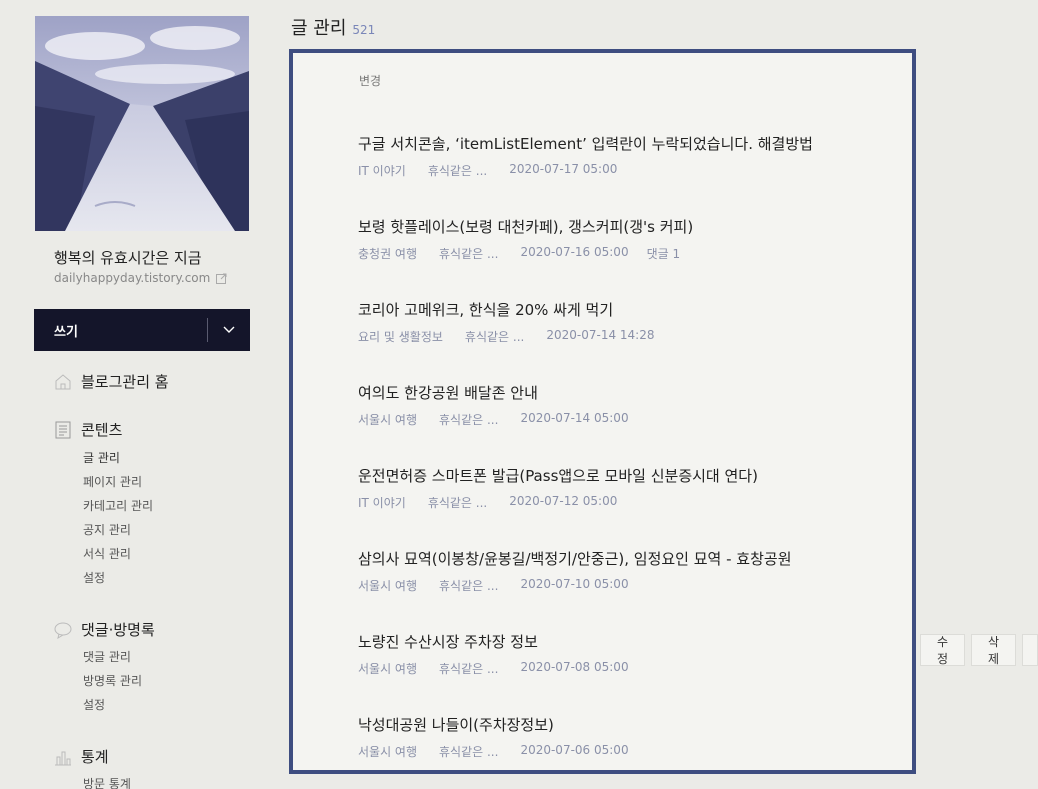 This screenshot has width=1038, height=789. I want to click on post-category: 요리 및 생활정보, so click(400, 337).